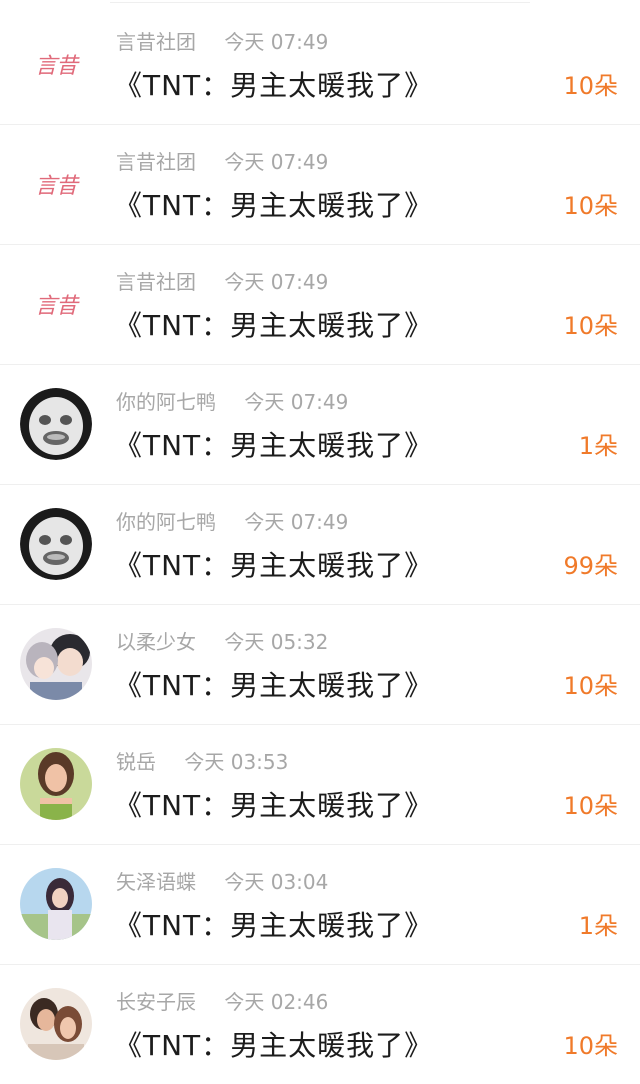 The height and width of the screenshot is (1084, 640). Describe the element at coordinates (222, 1000) in the screenshot. I see `item-meta: 长安子辰 今天 02:46` at that location.